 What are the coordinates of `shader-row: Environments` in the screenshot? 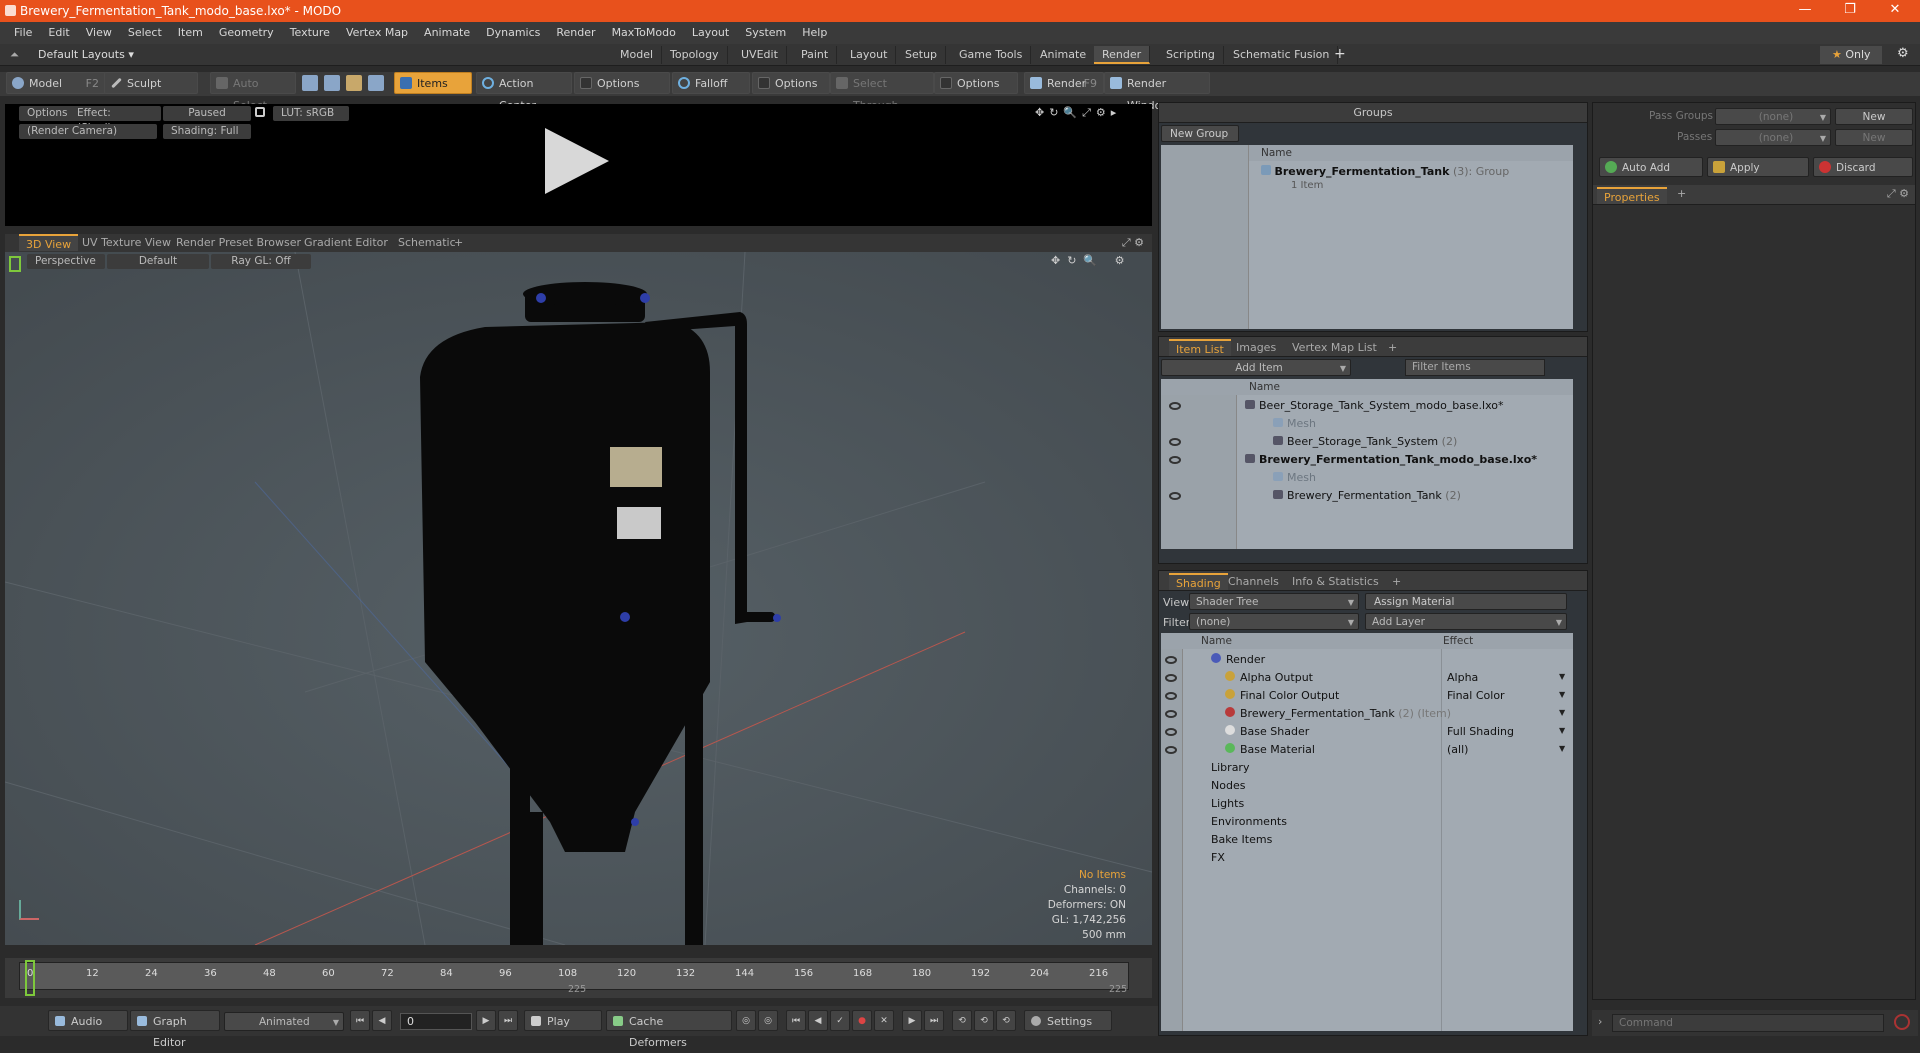 It's located at (1326, 822).